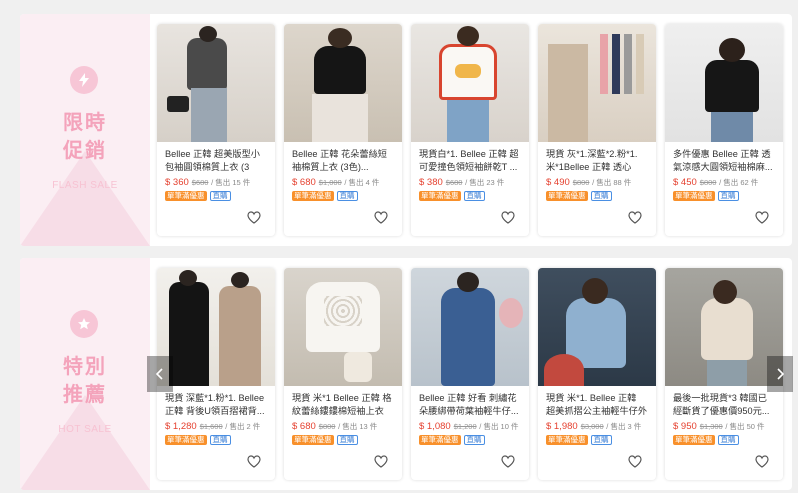 This screenshot has width=798, height=493. Describe the element at coordinates (231, 182) in the screenshot. I see `sold-count: / 售出 15 件` at that location.